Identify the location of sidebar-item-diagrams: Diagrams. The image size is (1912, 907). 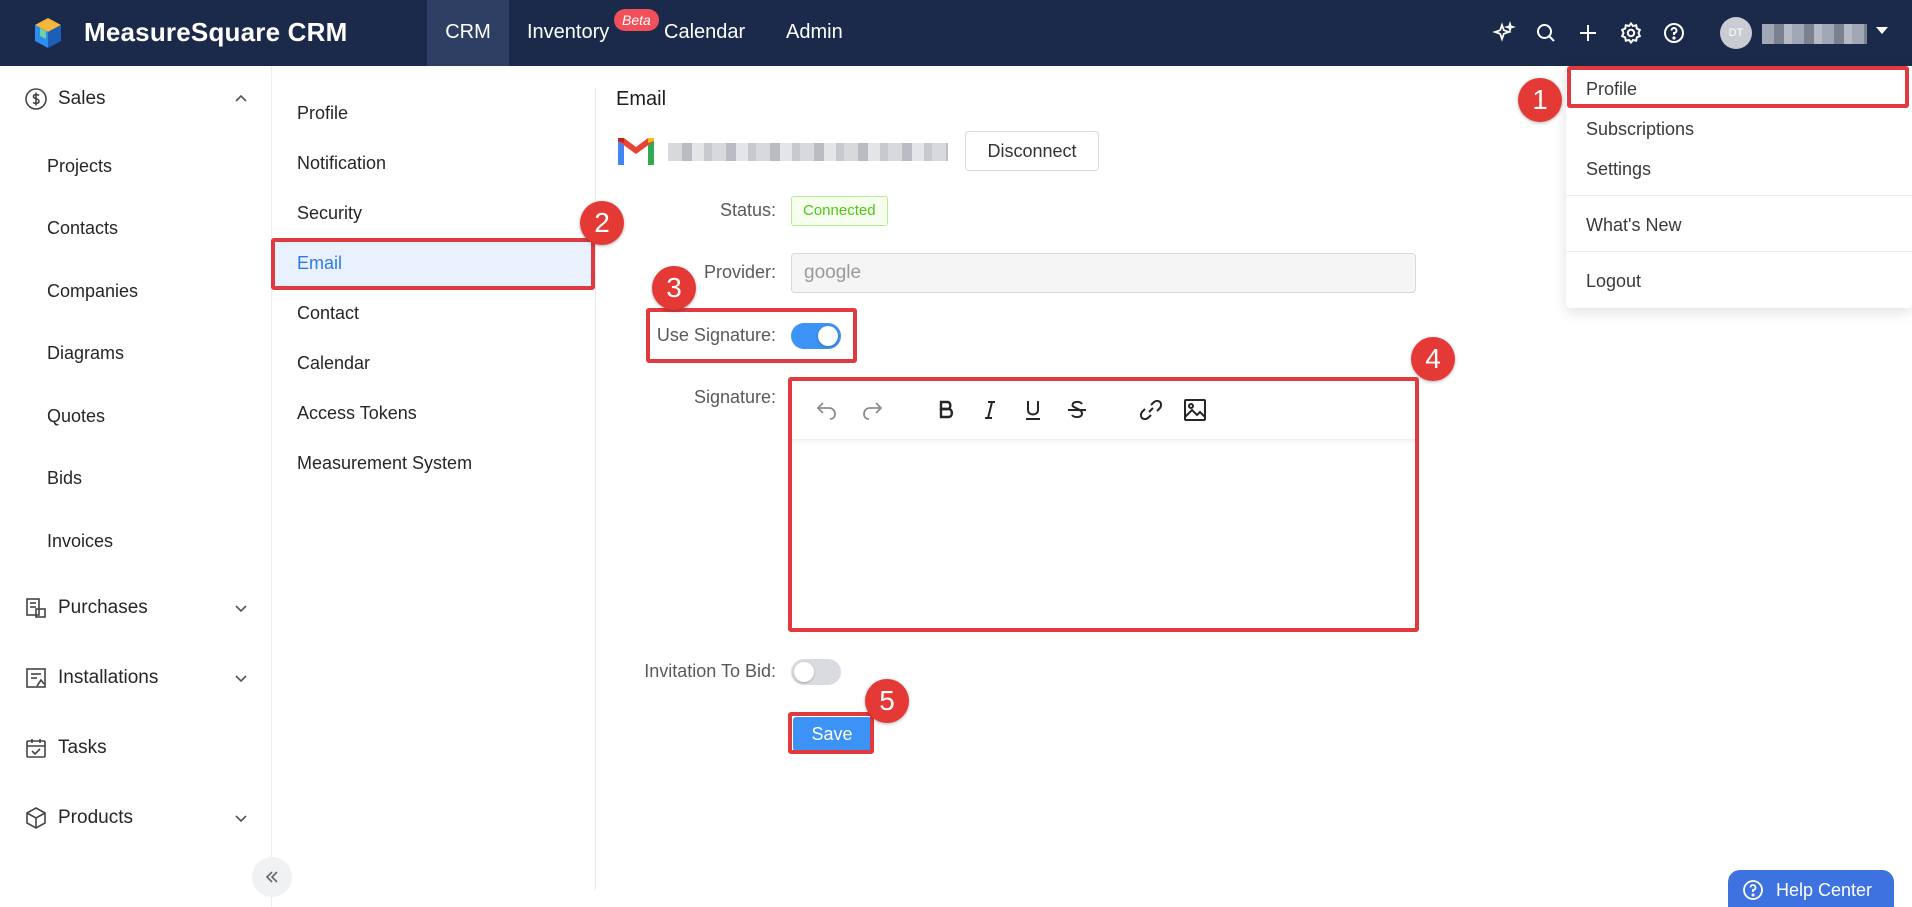
(85, 353).